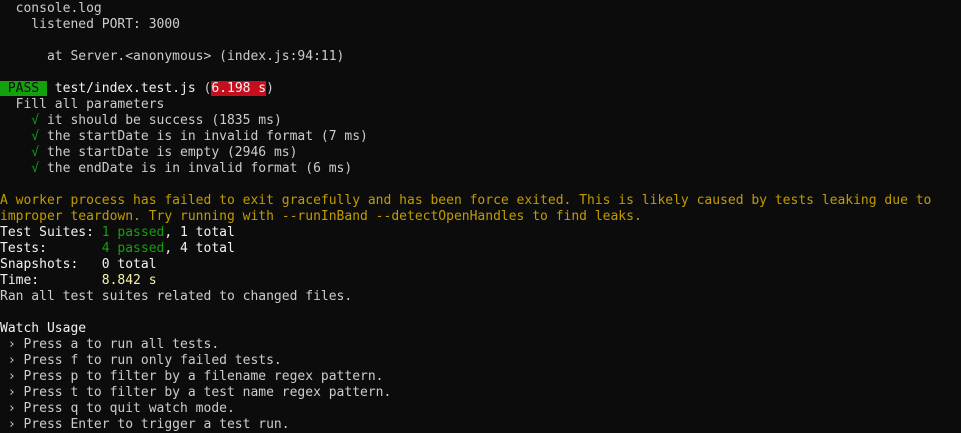 Image resolution: width=961 pixels, height=433 pixels. Describe the element at coordinates (90, 24) in the screenshot. I see `console-log-message: listened PORT: 3000` at that location.